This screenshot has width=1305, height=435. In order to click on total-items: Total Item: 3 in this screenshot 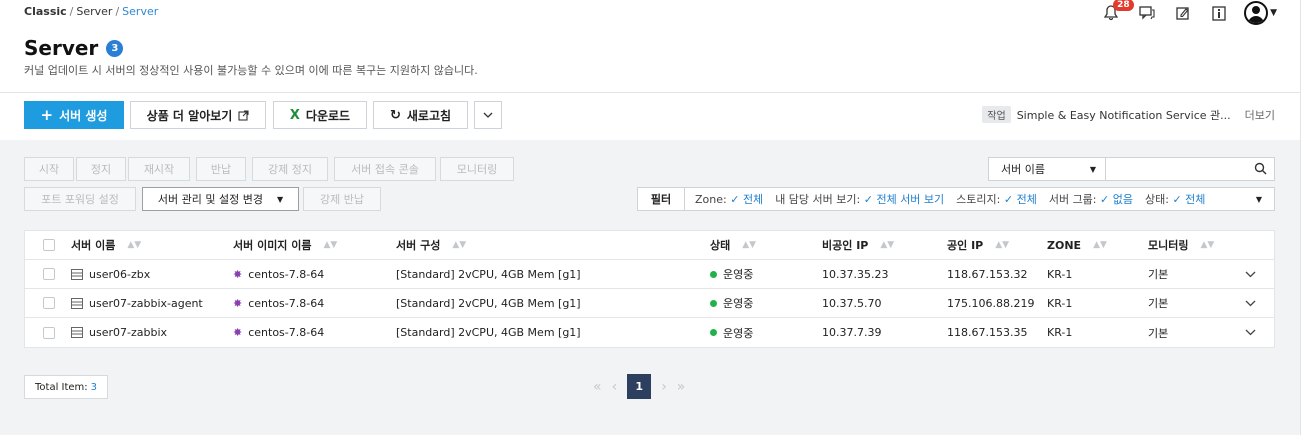, I will do `click(66, 387)`.